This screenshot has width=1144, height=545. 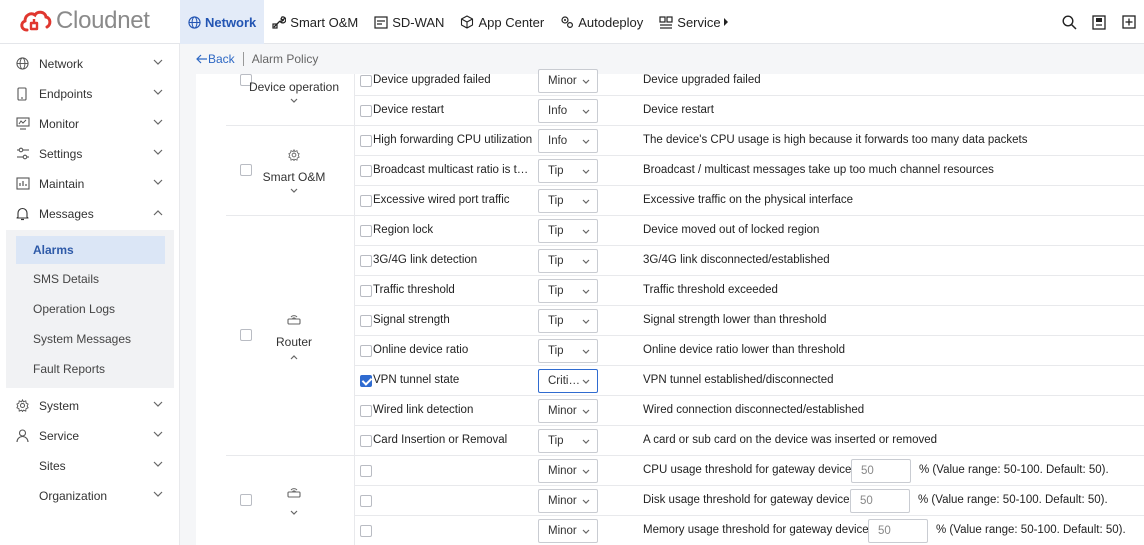 What do you see at coordinates (1069, 22) in the screenshot?
I see `search-button` at bounding box center [1069, 22].